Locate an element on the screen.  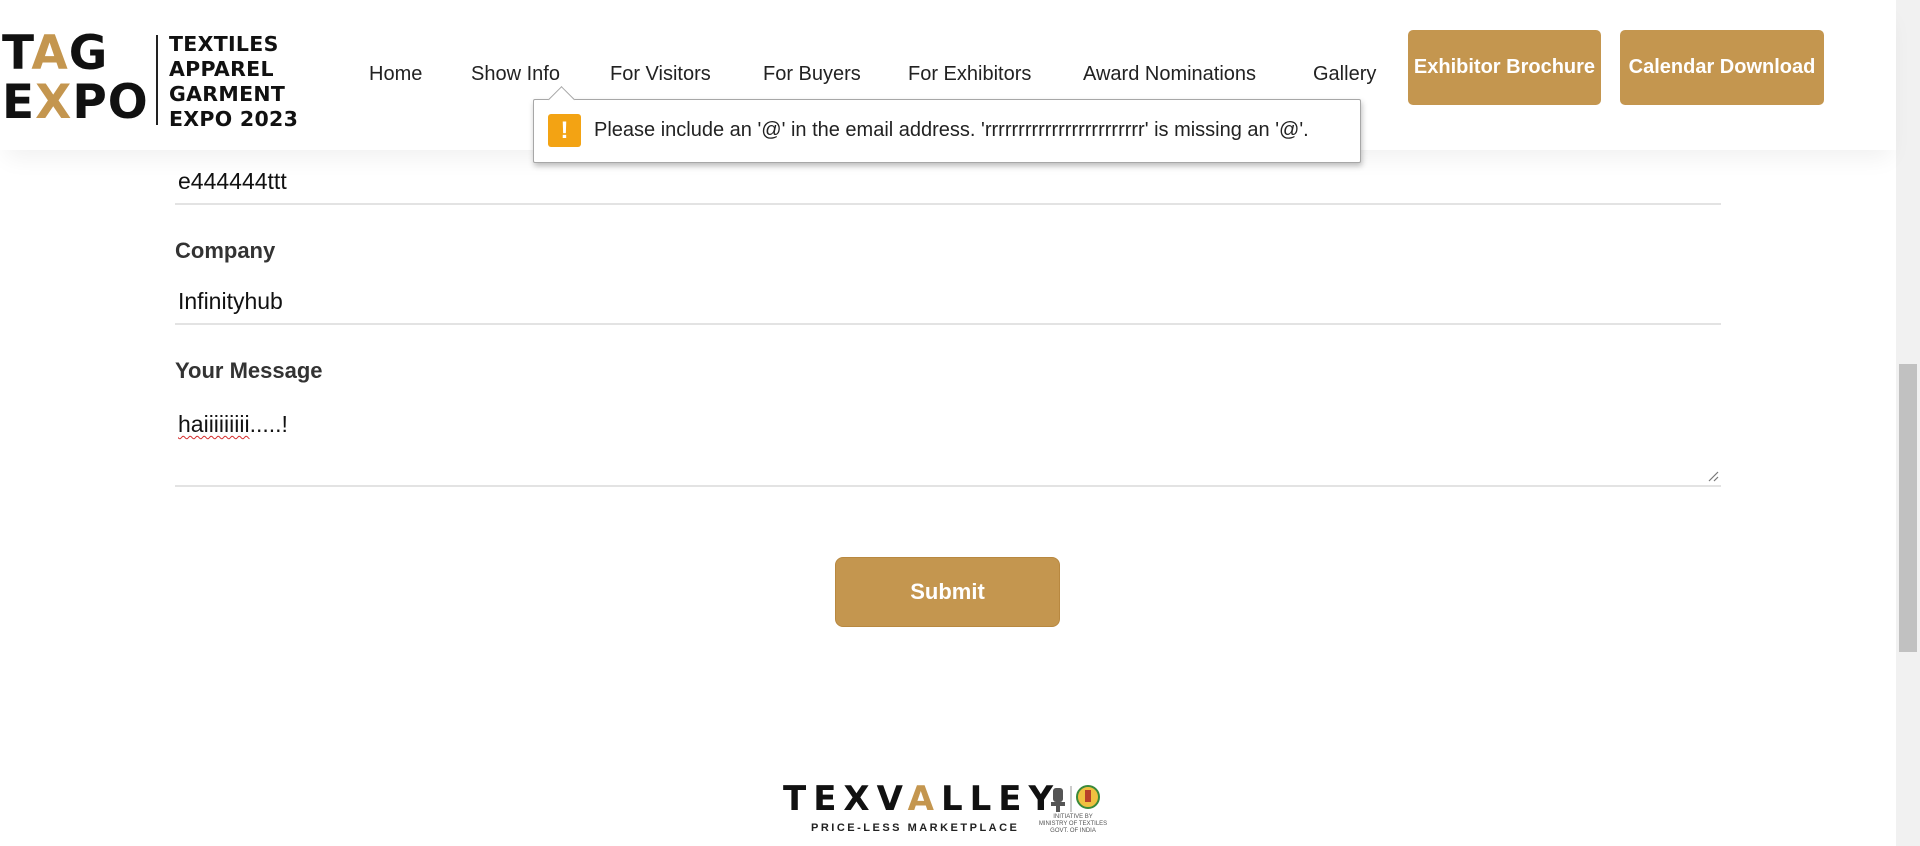
nav-show-info: Show Info is located at coordinates (515, 74).